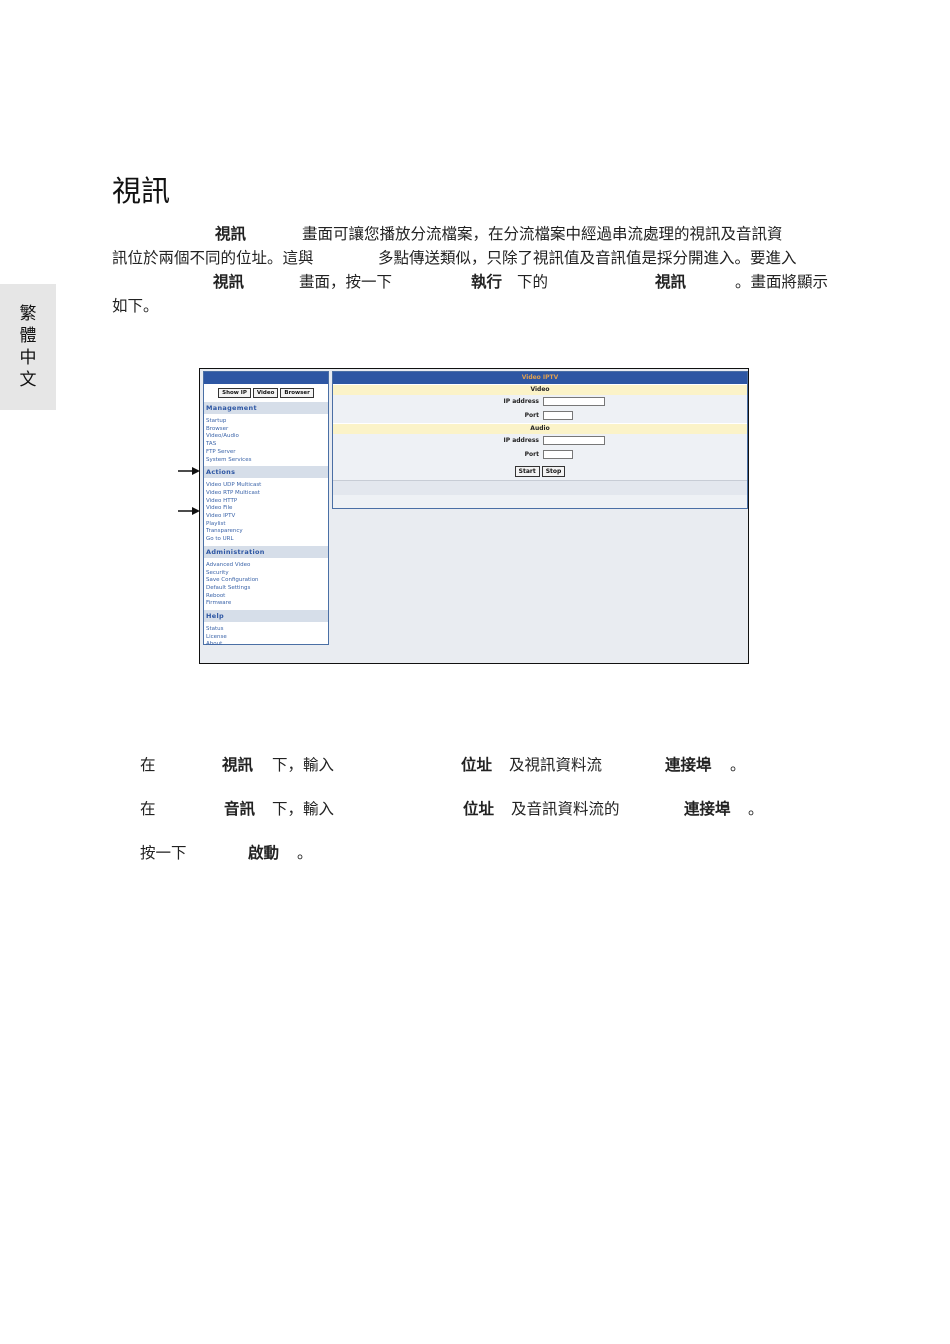 The image size is (950, 1344). What do you see at coordinates (297, 393) in the screenshot?
I see `browser-button: Browser` at bounding box center [297, 393].